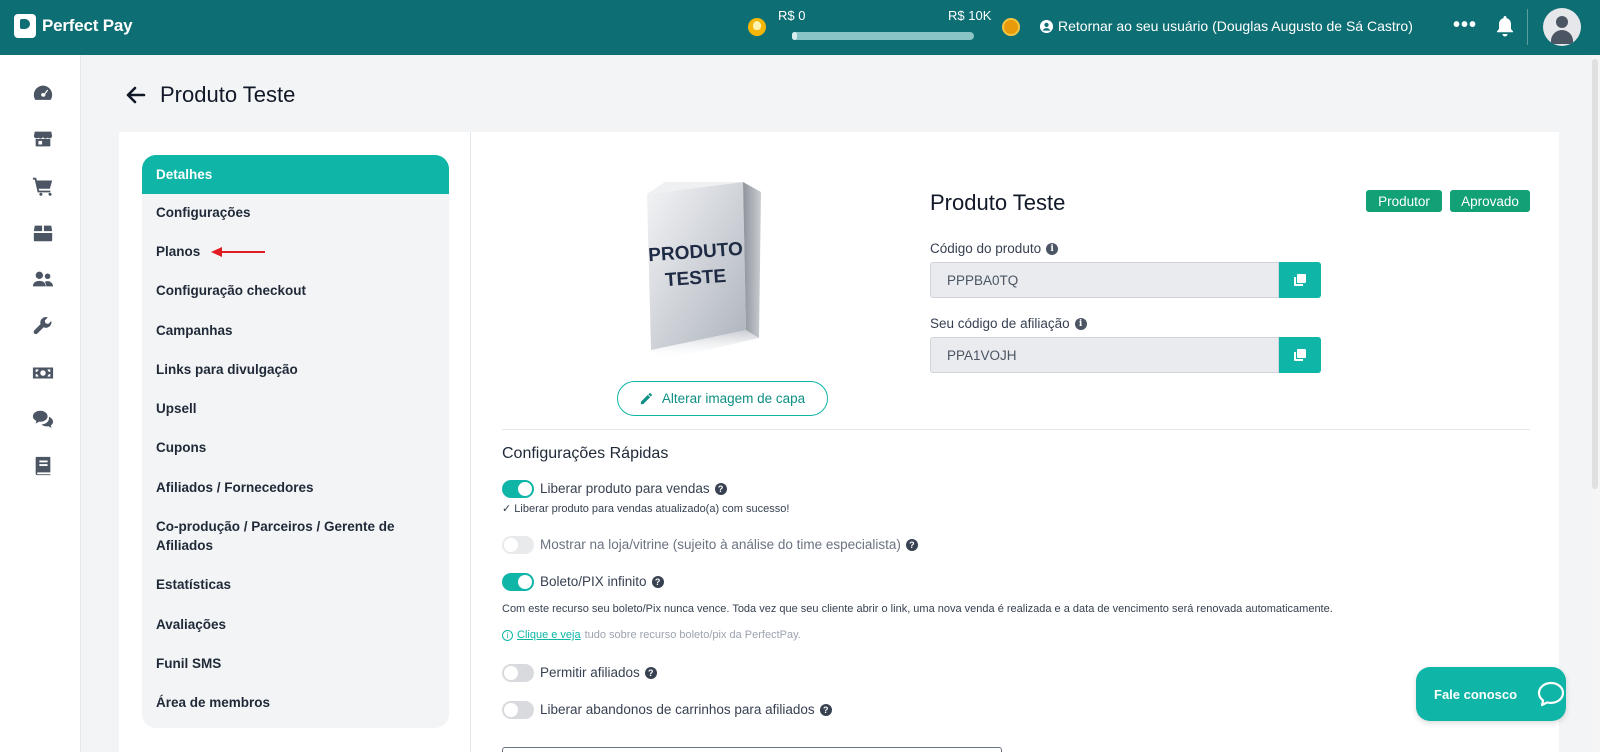  What do you see at coordinates (43, 233) in the screenshot?
I see `box-icon` at bounding box center [43, 233].